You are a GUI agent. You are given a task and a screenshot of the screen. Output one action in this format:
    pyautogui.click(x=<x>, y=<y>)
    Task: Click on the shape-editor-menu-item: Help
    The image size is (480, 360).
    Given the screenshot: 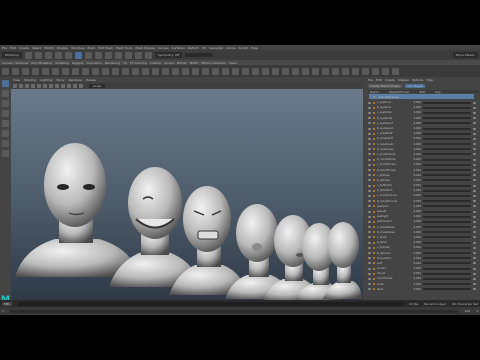 What is the action you would take?
    pyautogui.click(x=429, y=80)
    